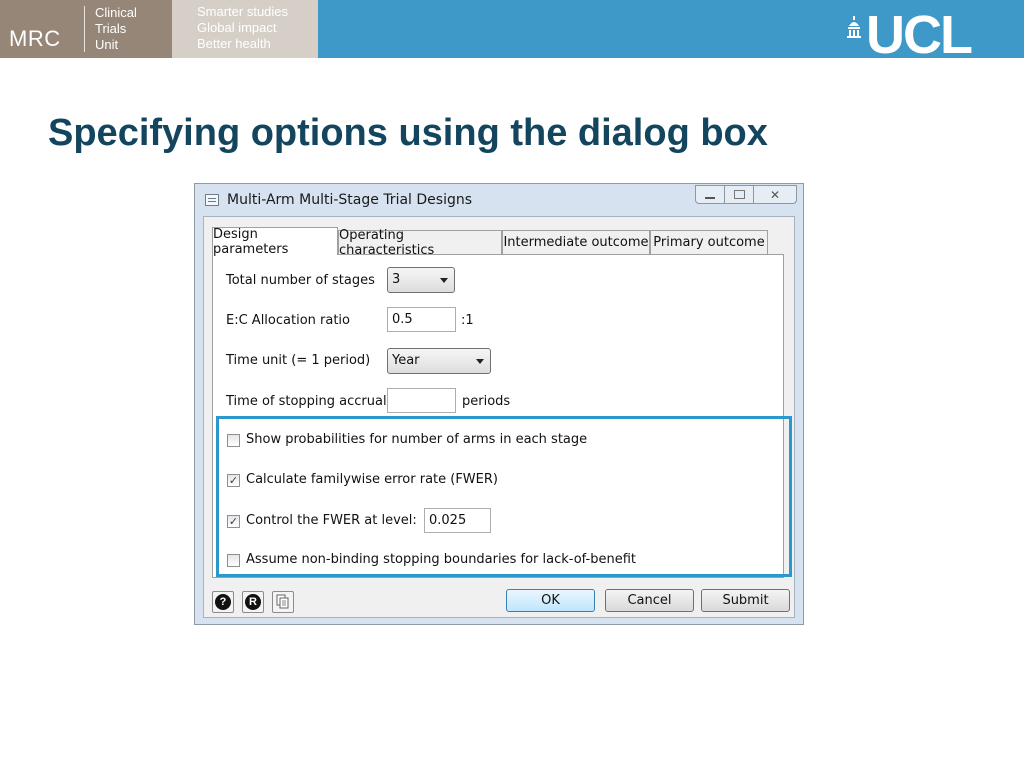  I want to click on tab-primary-outcome: Primary outcome, so click(709, 242).